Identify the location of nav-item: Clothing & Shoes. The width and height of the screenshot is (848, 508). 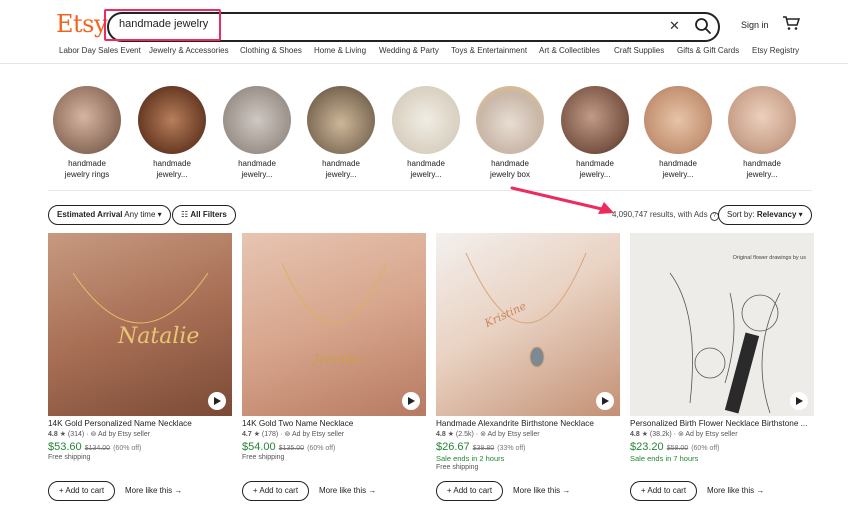
(271, 50).